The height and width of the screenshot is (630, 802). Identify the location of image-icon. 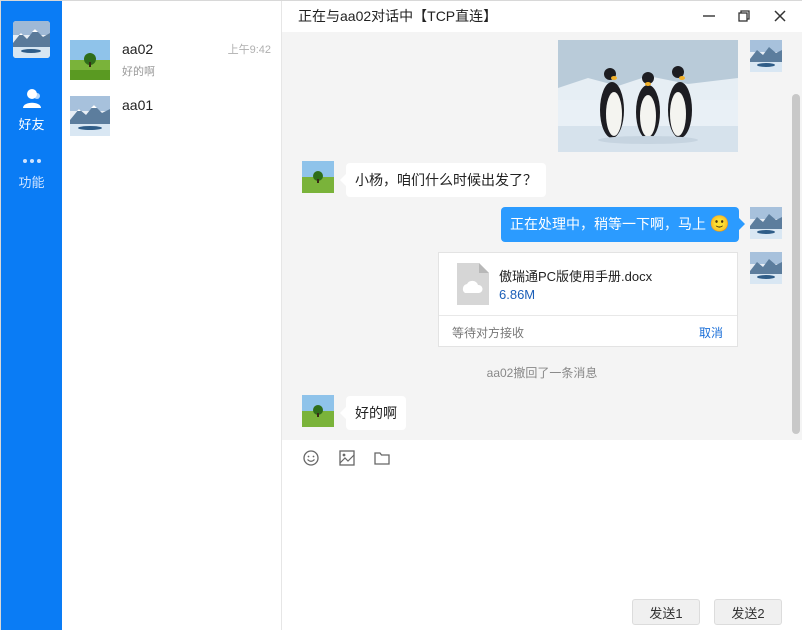
(347, 458).